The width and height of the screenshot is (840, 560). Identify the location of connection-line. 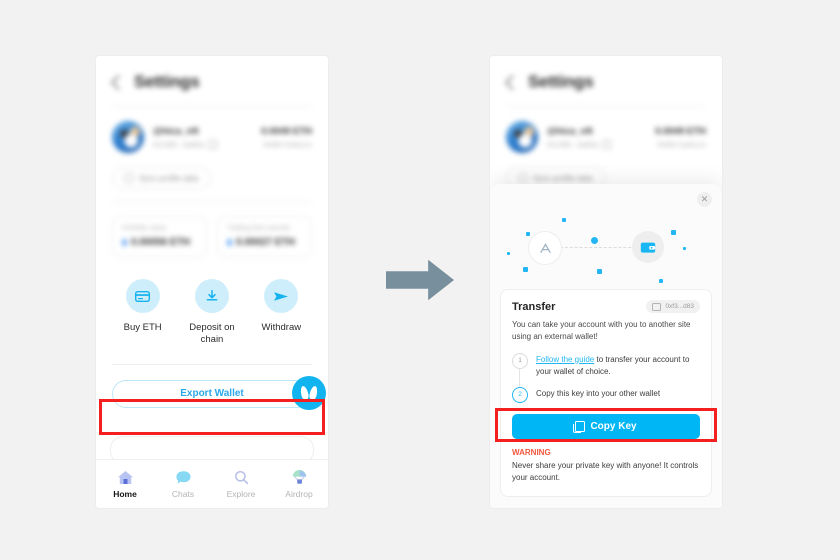
(598, 247).